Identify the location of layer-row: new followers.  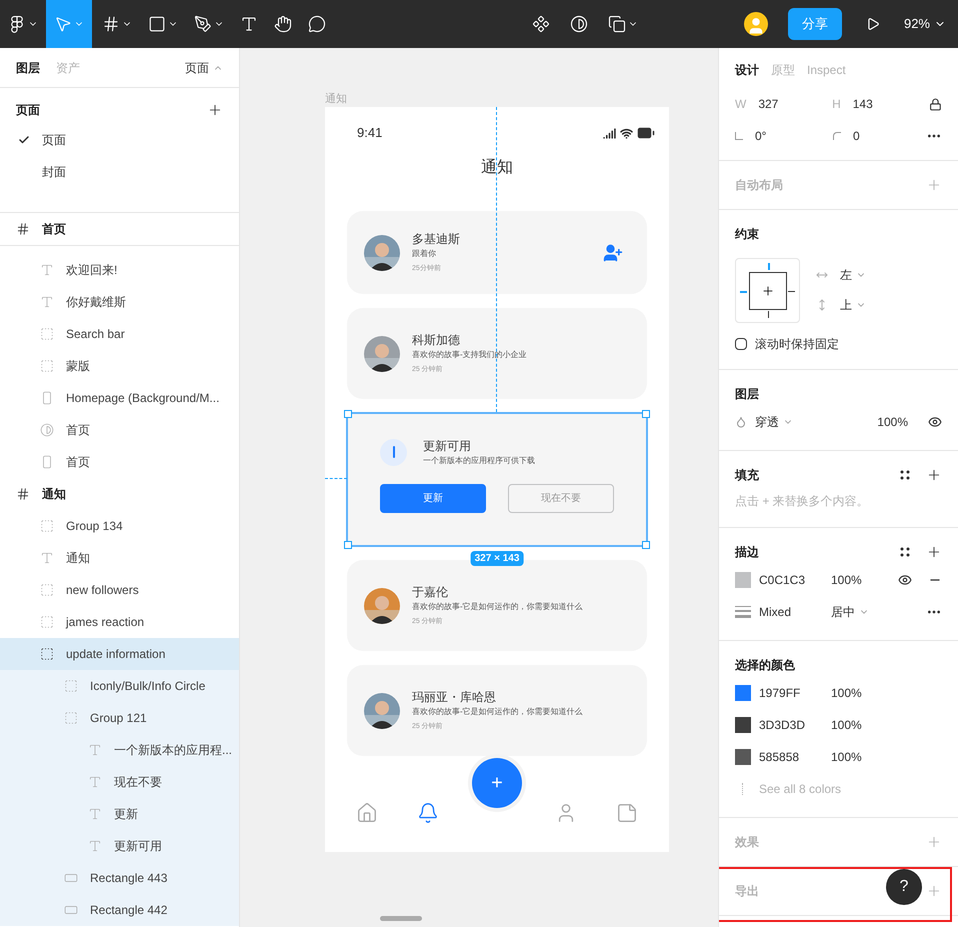
(119, 590).